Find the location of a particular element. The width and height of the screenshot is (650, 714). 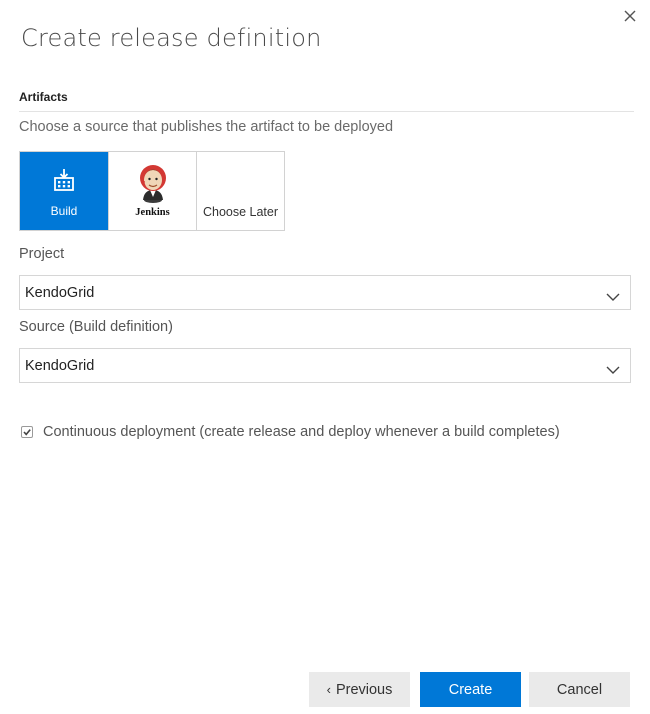

source-tile-jenkins: Jenkins is located at coordinates (152, 191).